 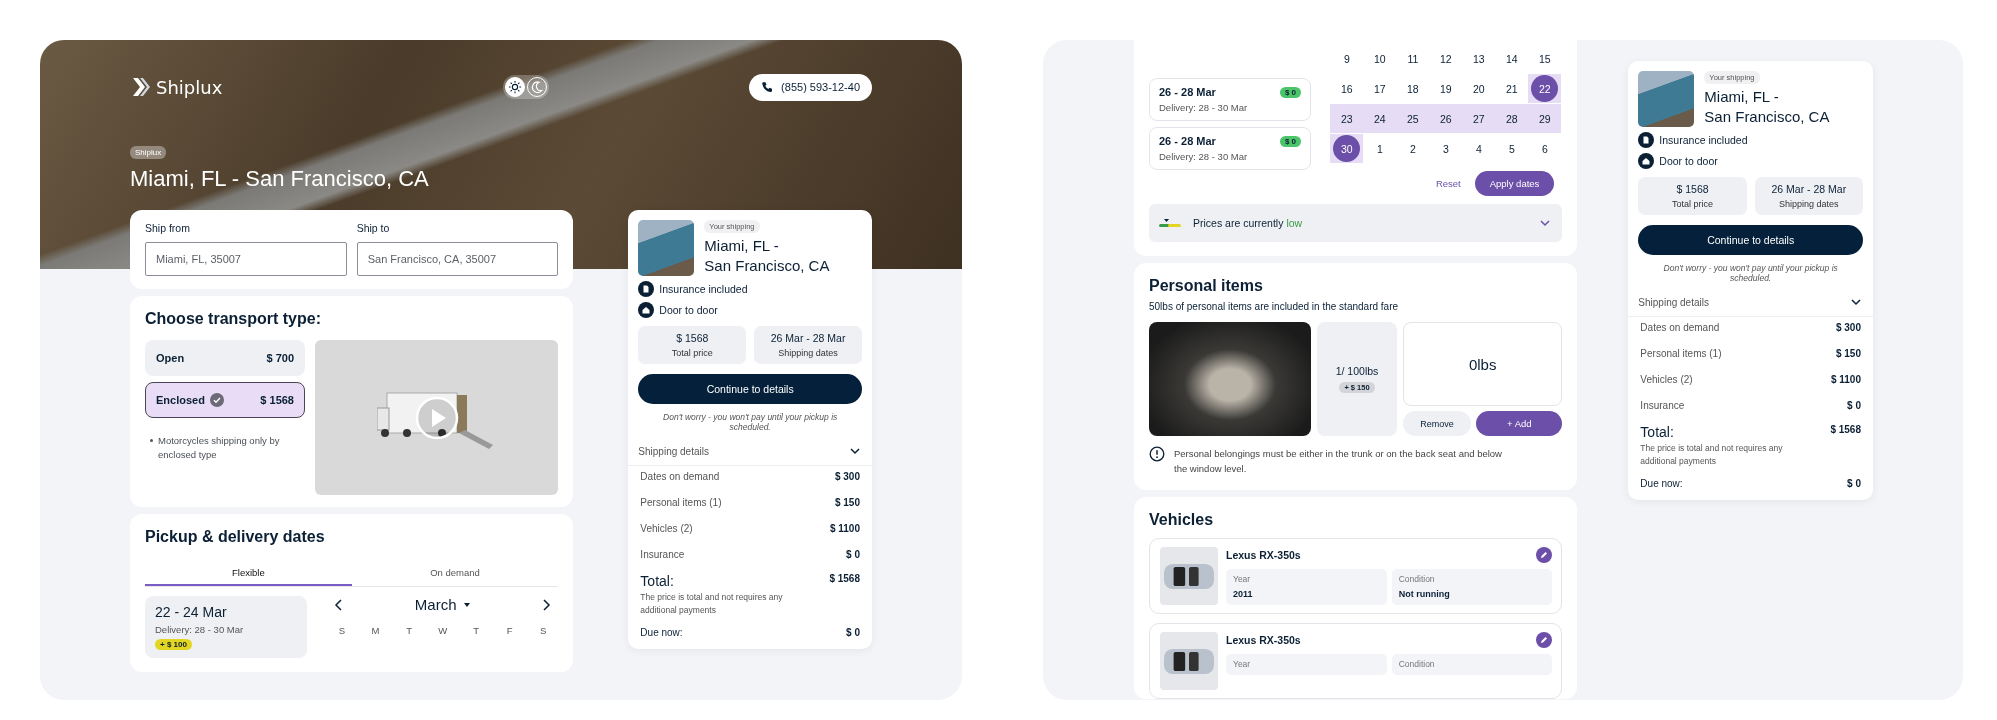 I want to click on address-field: San Francisco, CA, 35007, so click(x=457, y=259).